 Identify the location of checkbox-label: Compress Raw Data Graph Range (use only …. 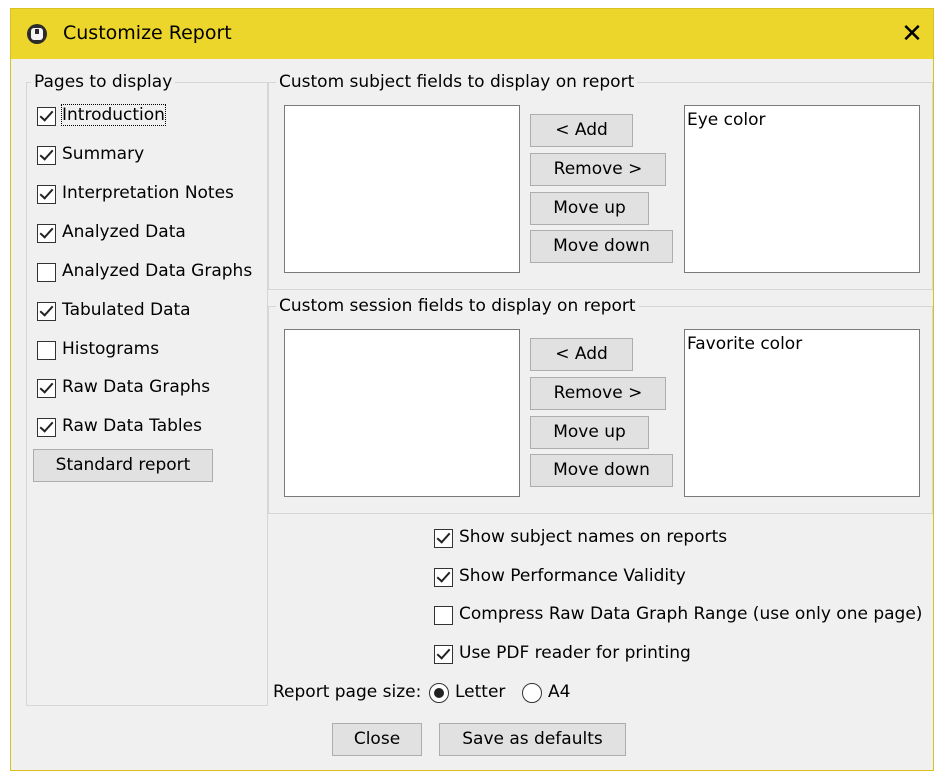
(691, 614).